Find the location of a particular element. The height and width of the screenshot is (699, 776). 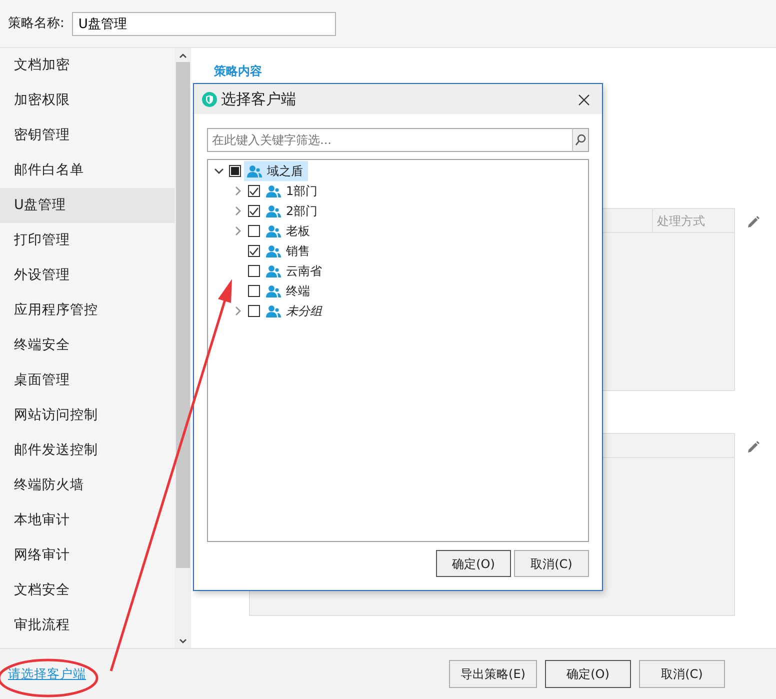

sidebar-item: 文档安全 is located at coordinates (87, 590).